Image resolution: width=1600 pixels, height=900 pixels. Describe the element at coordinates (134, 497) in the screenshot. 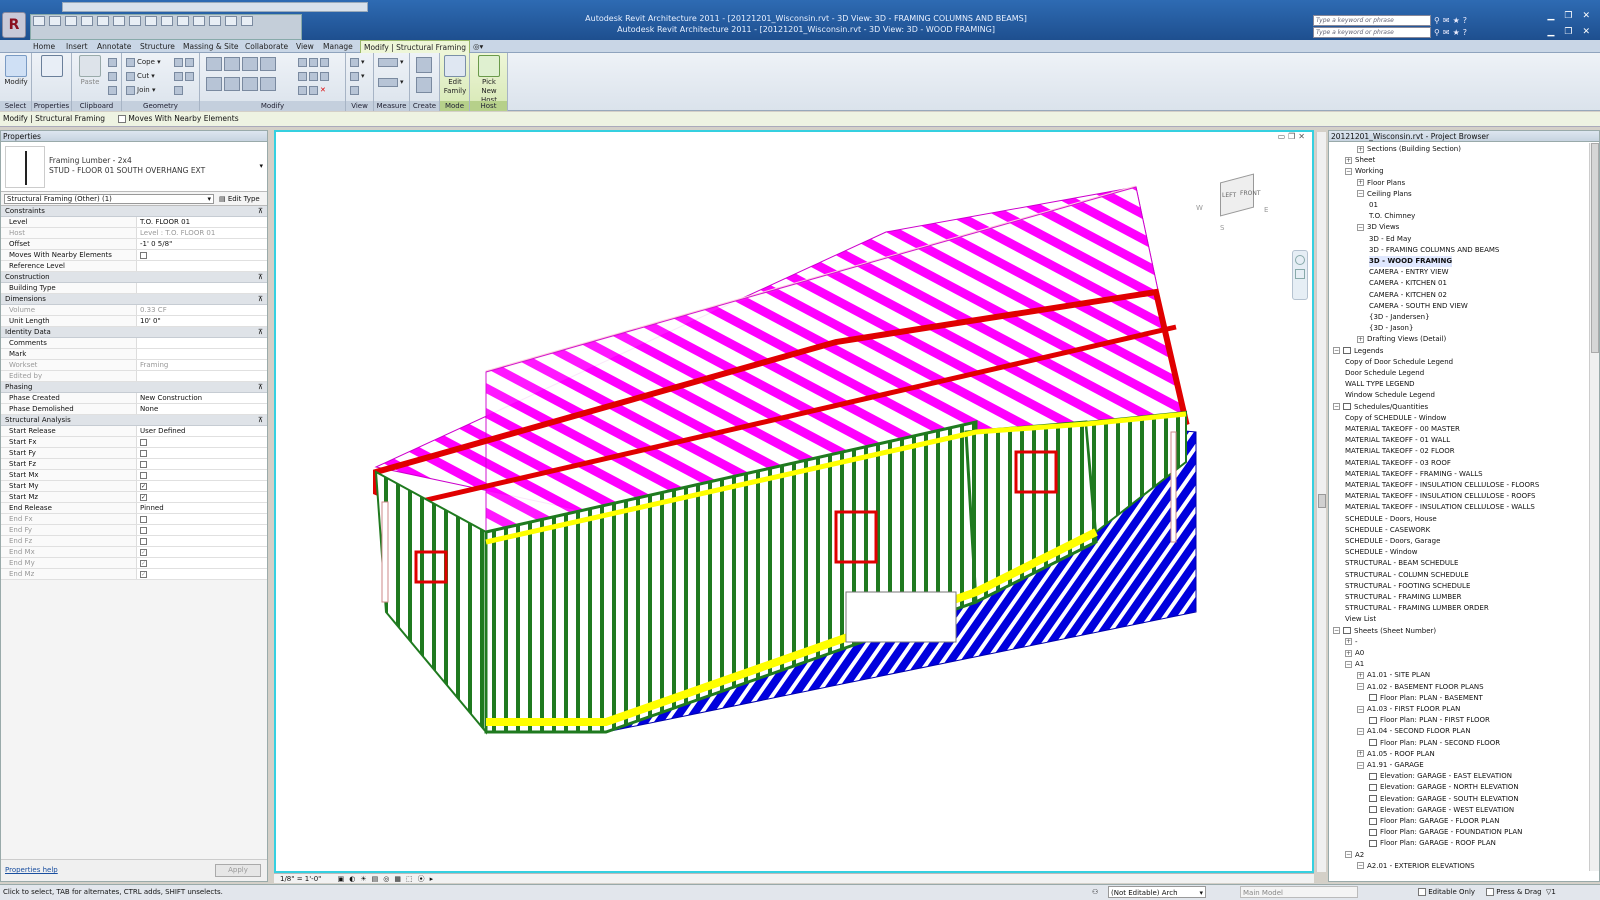

I see `prop-row: Start Mz ✓` at that location.